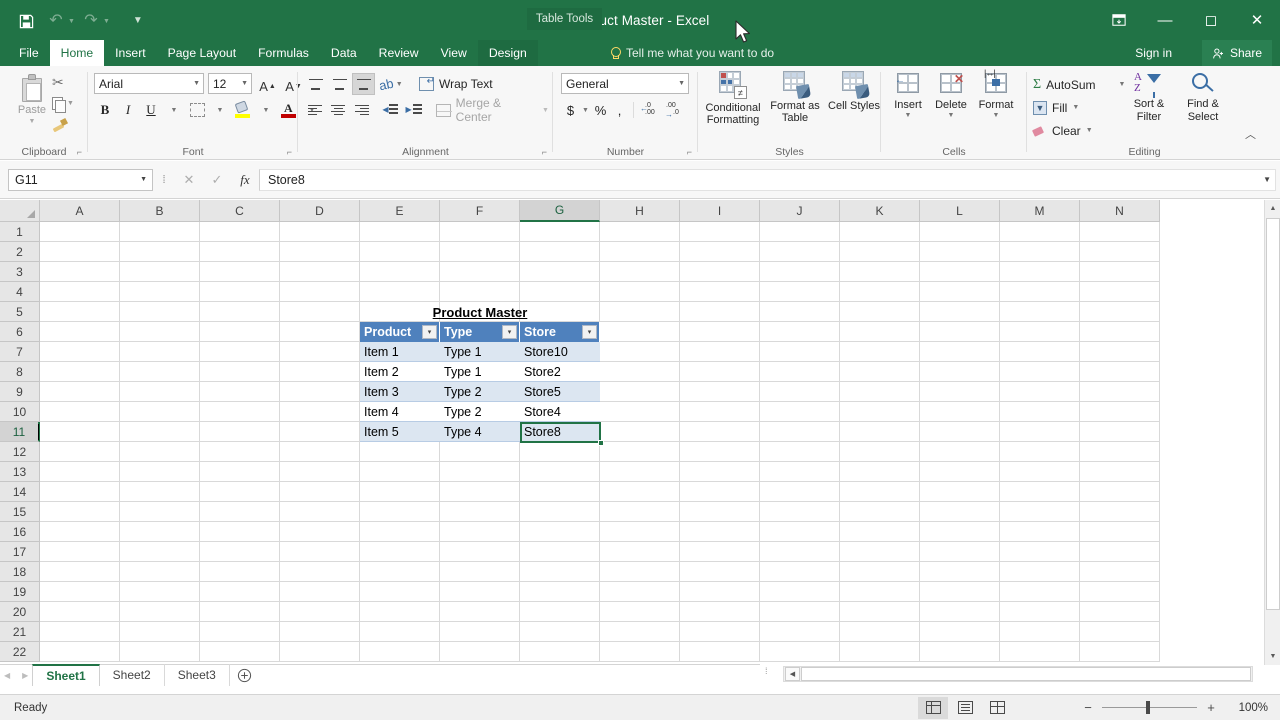 The height and width of the screenshot is (720, 1280). I want to click on cell-E15, so click(400, 512).